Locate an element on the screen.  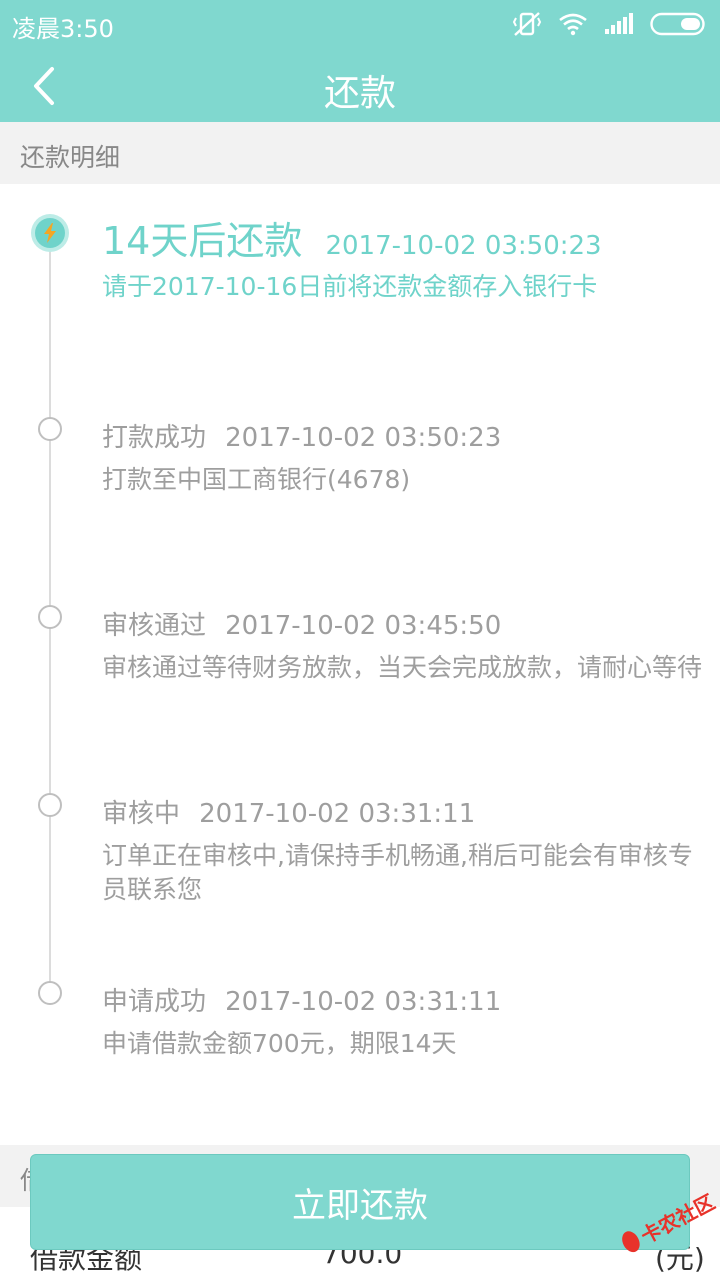
timeline-desc: 请于2017-10-16日前将还款金额存入银行卡 is located at coordinates (350, 286).